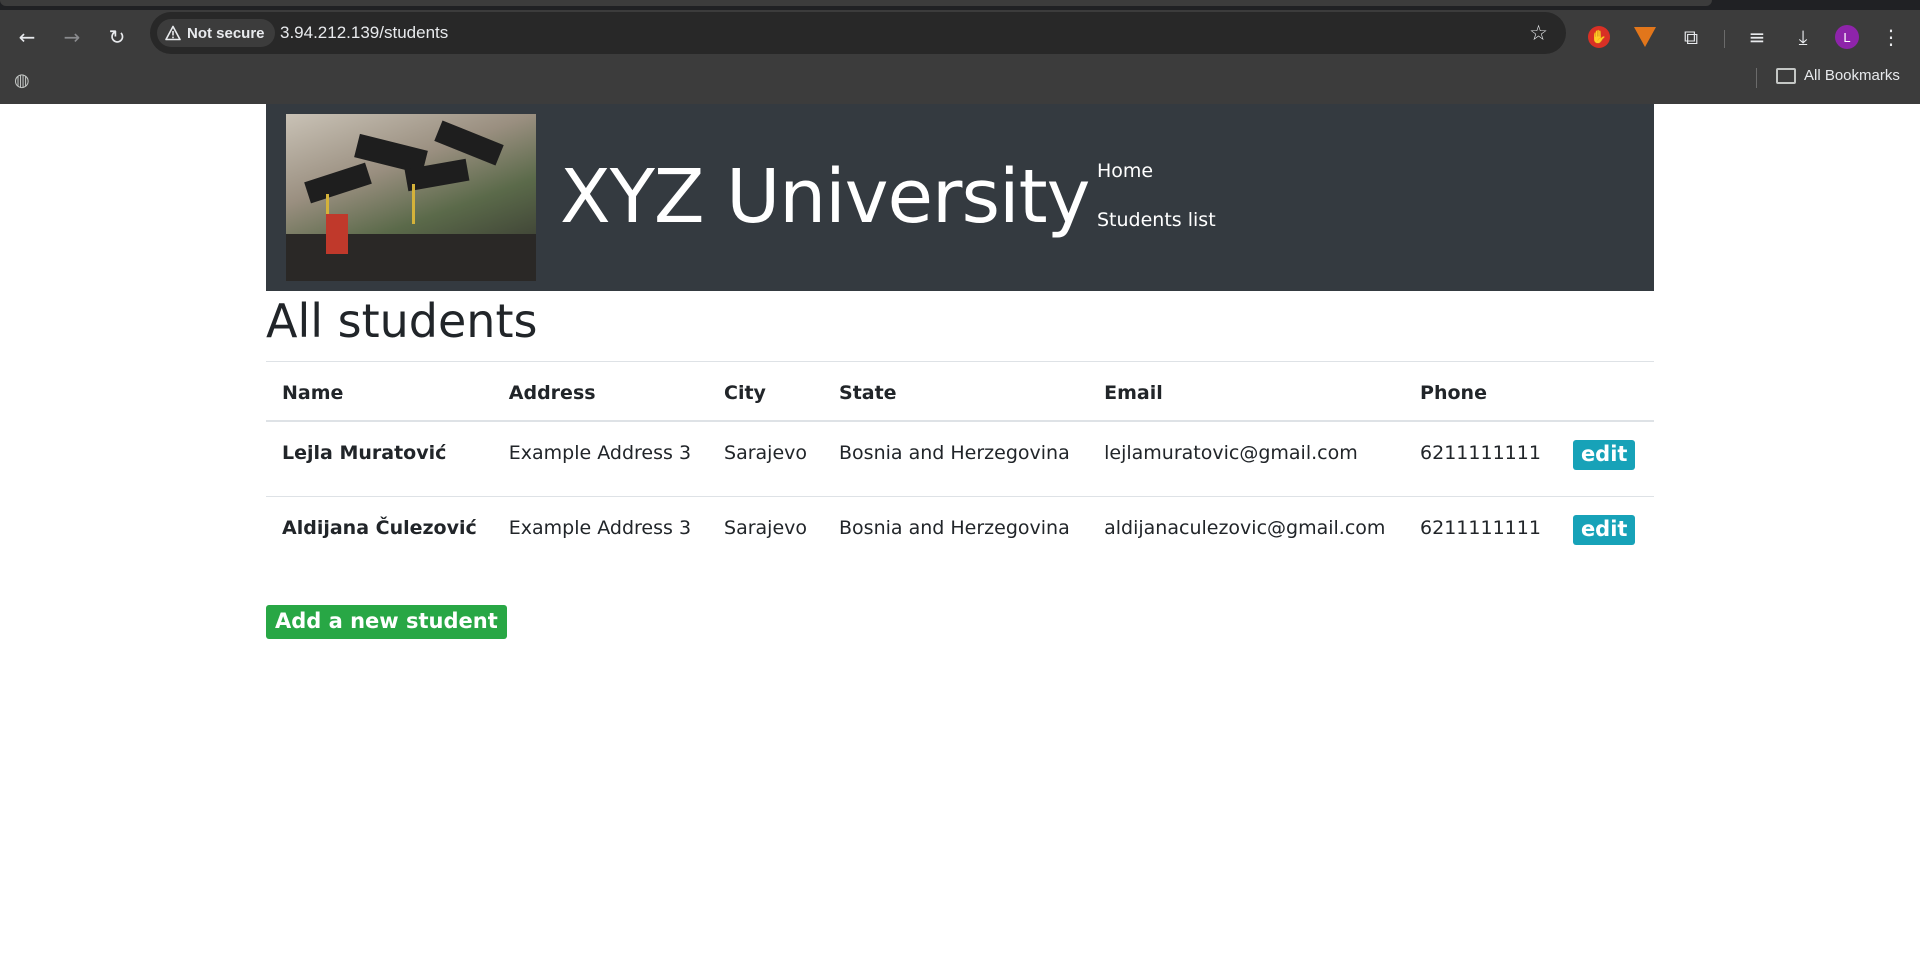 The height and width of the screenshot is (977, 1920). I want to click on bookmark-star-icon: ☆, so click(1538, 33).